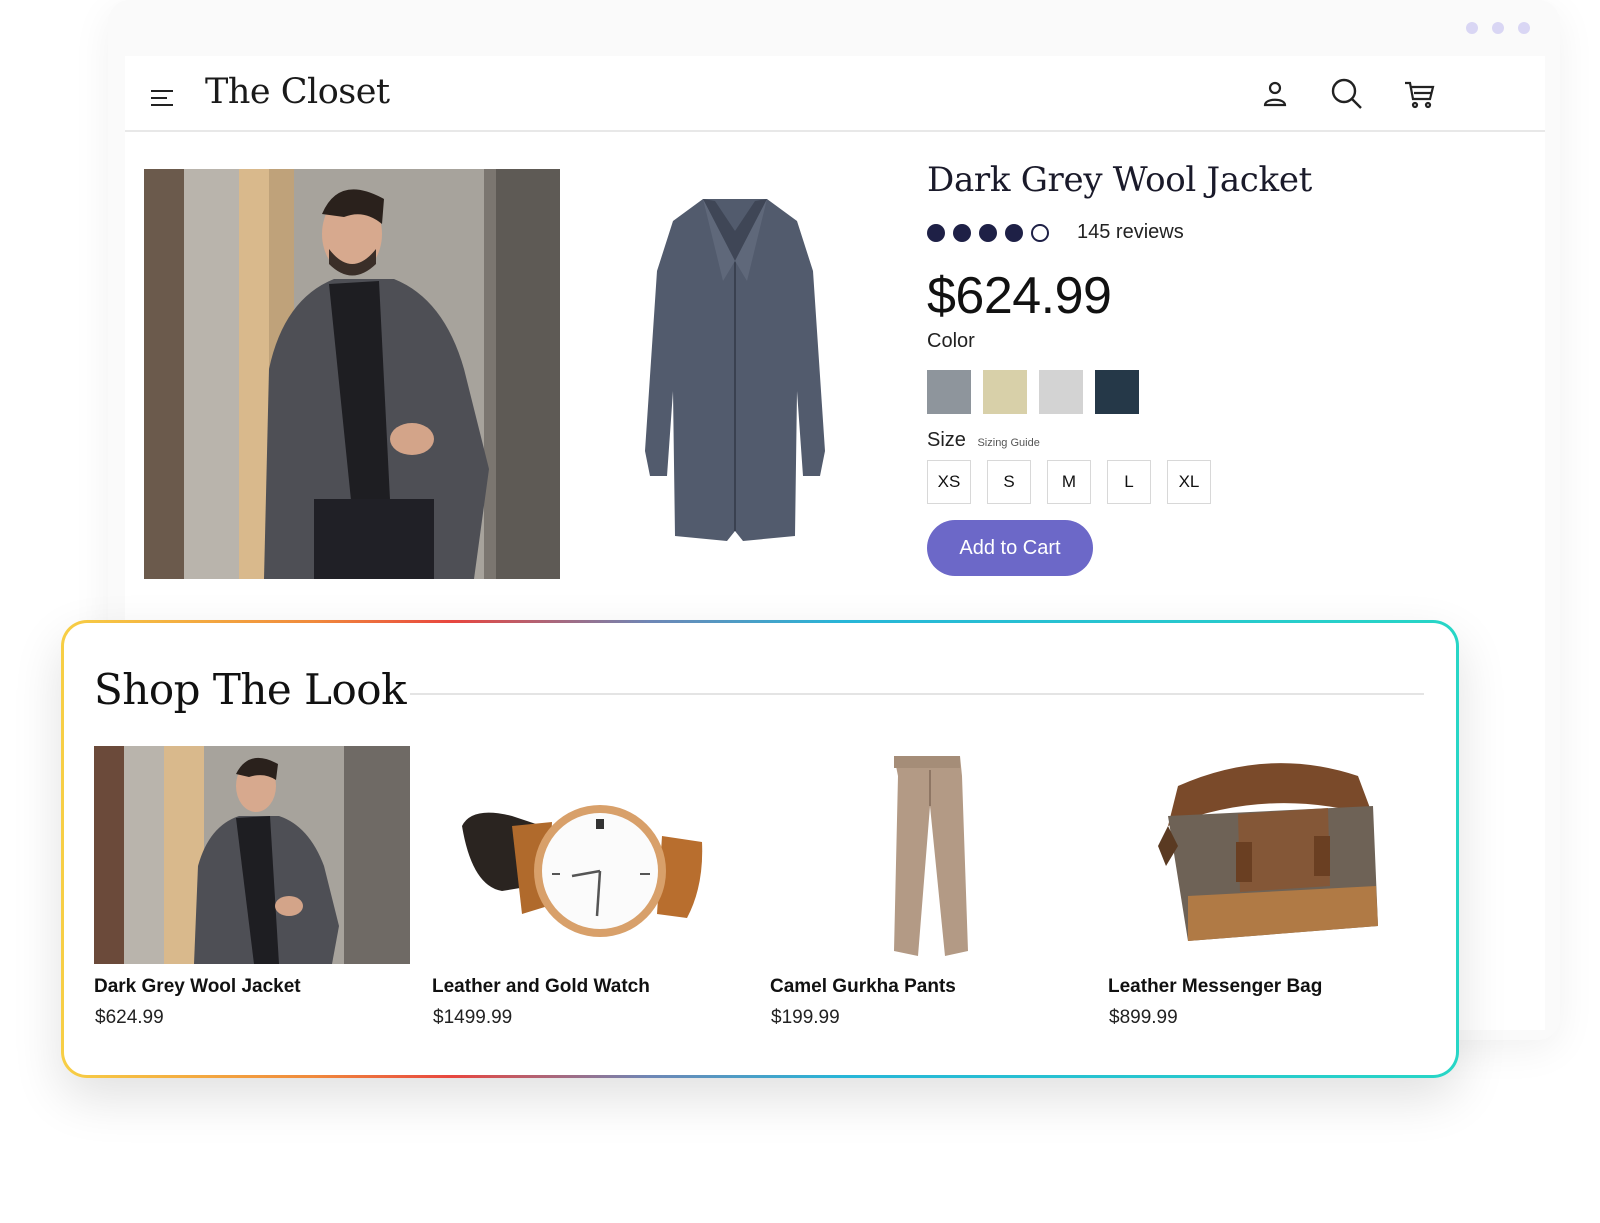 This screenshot has height=1223, width=1600. I want to click on look-item-price: $1499.99, so click(473, 1017).